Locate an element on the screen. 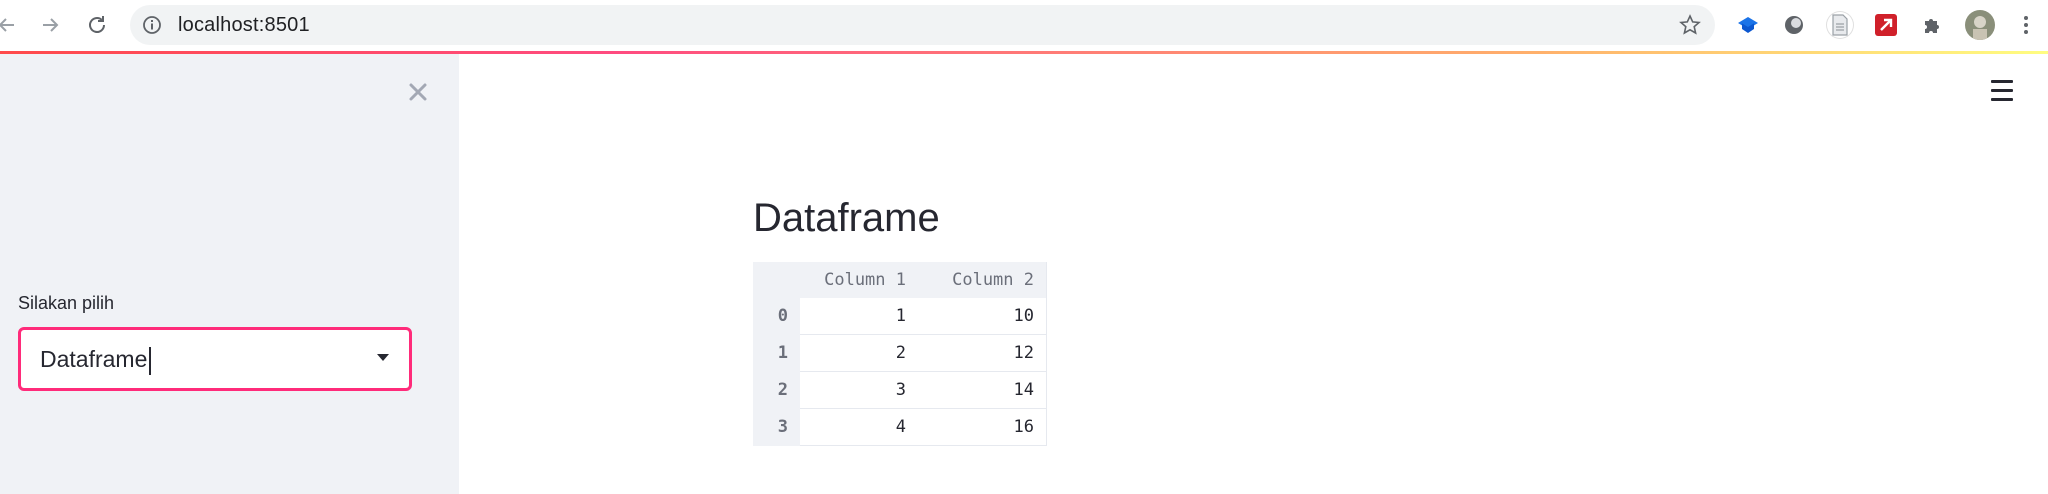  forward-button is located at coordinates (50, 25).